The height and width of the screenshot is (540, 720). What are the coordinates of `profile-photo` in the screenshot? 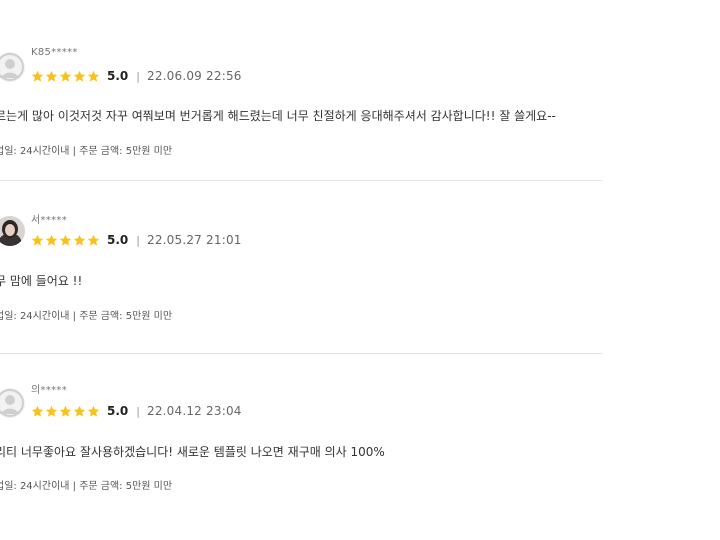 It's located at (12, 231).